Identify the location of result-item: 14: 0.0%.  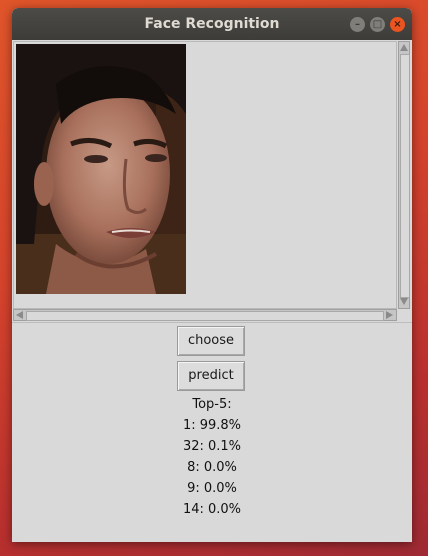
(212, 509).